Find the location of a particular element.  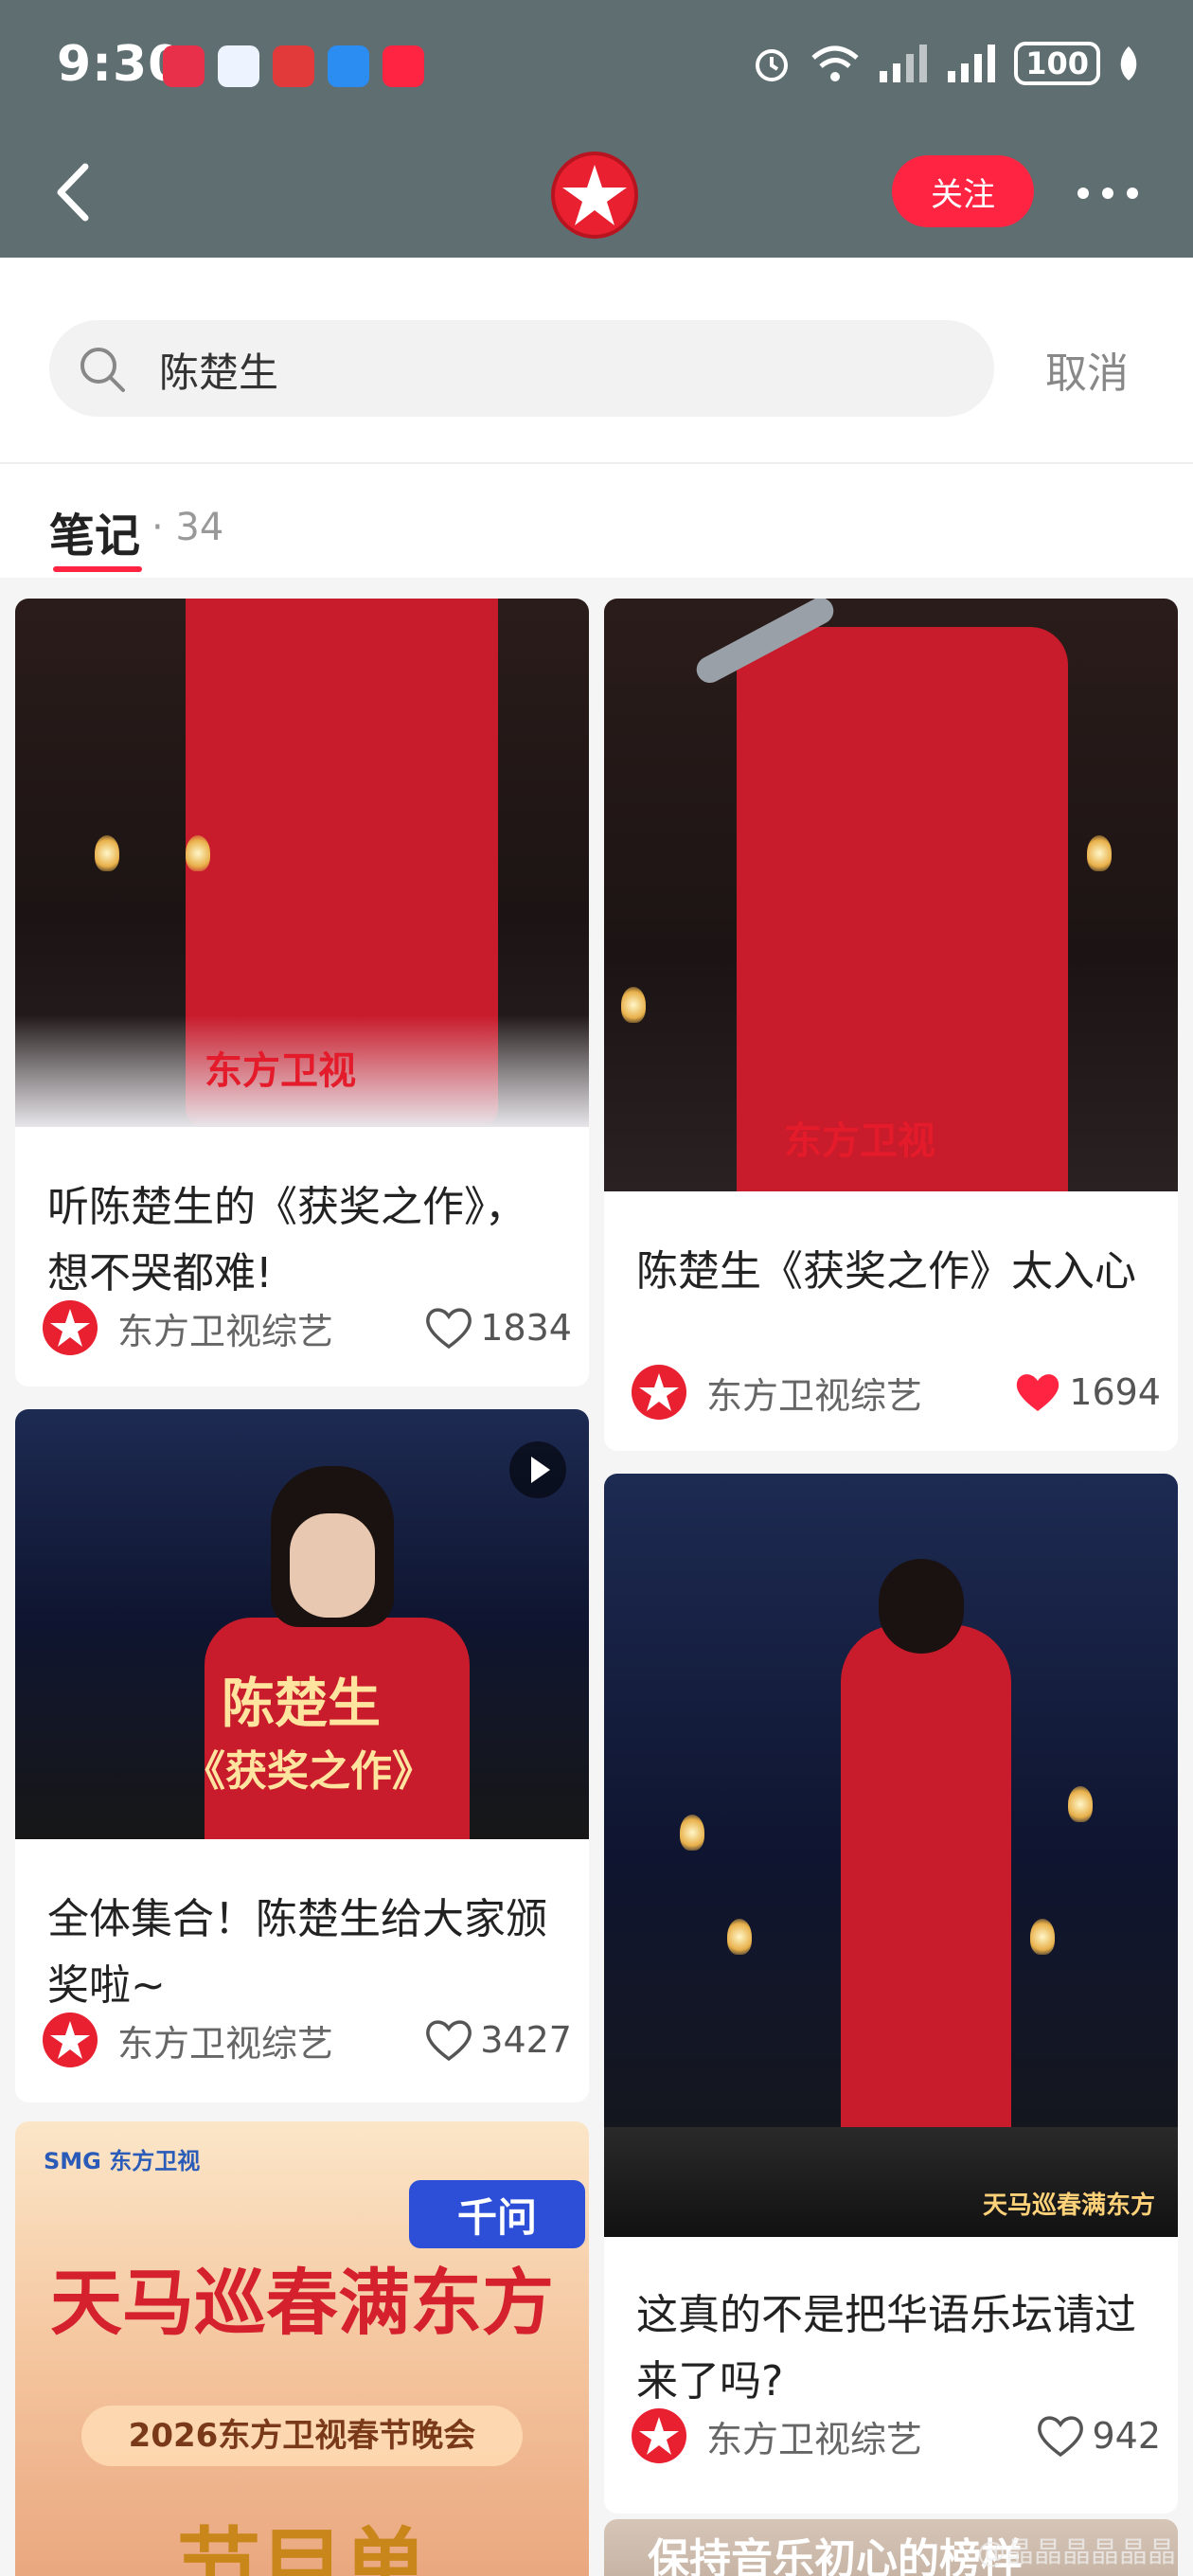

status-right: 100 is located at coordinates (945, 63).